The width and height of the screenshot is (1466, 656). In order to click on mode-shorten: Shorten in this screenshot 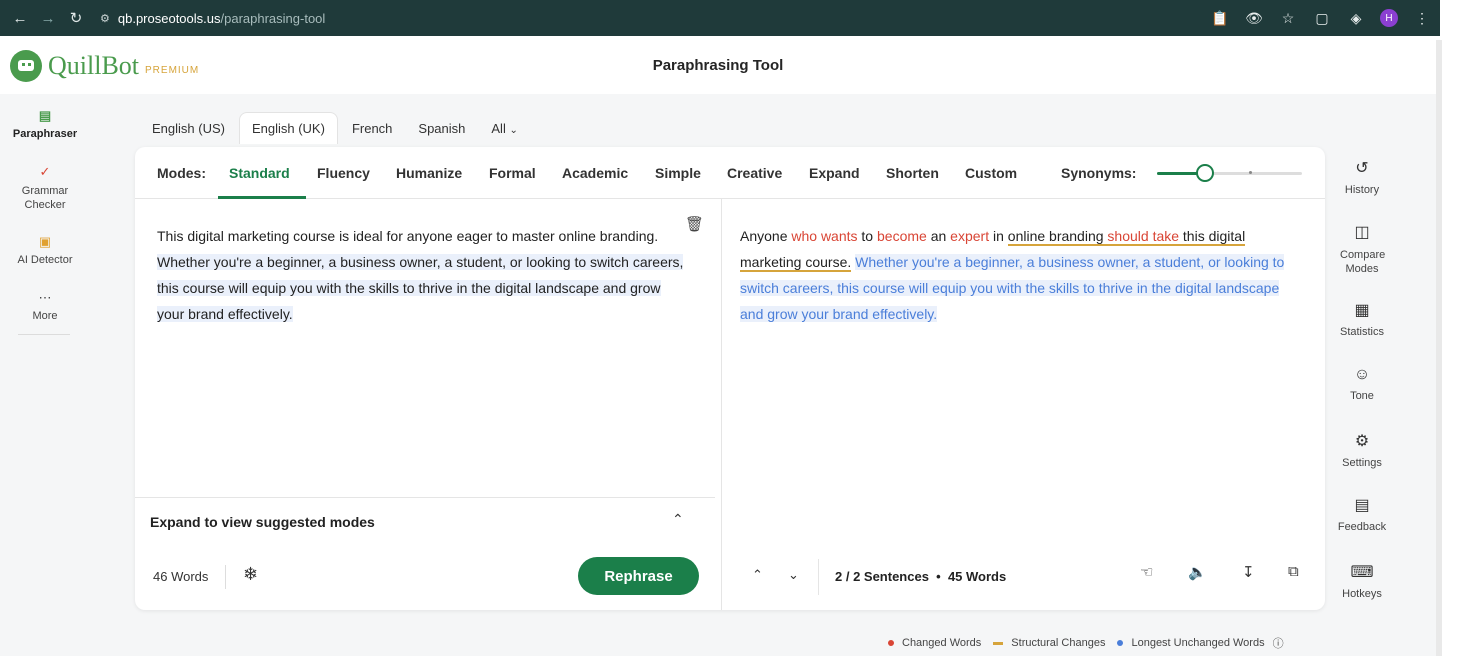, I will do `click(912, 173)`.